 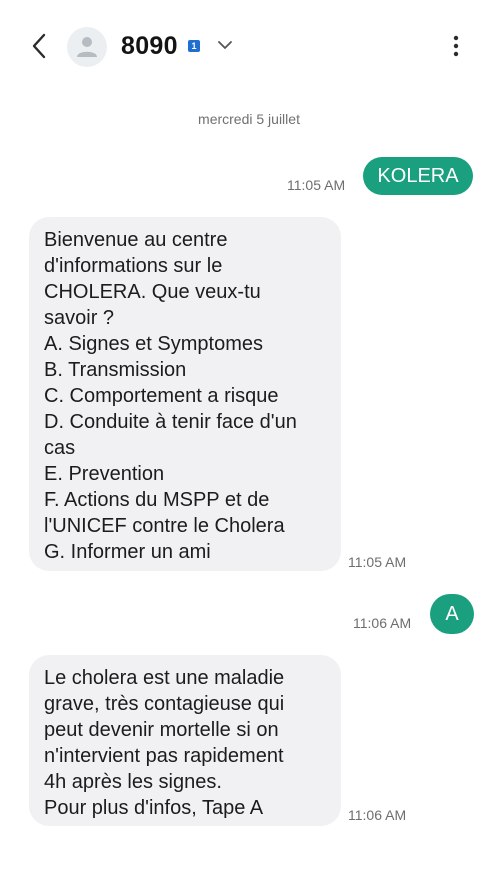 I want to click on back-arrow-icon, so click(x=39, y=46).